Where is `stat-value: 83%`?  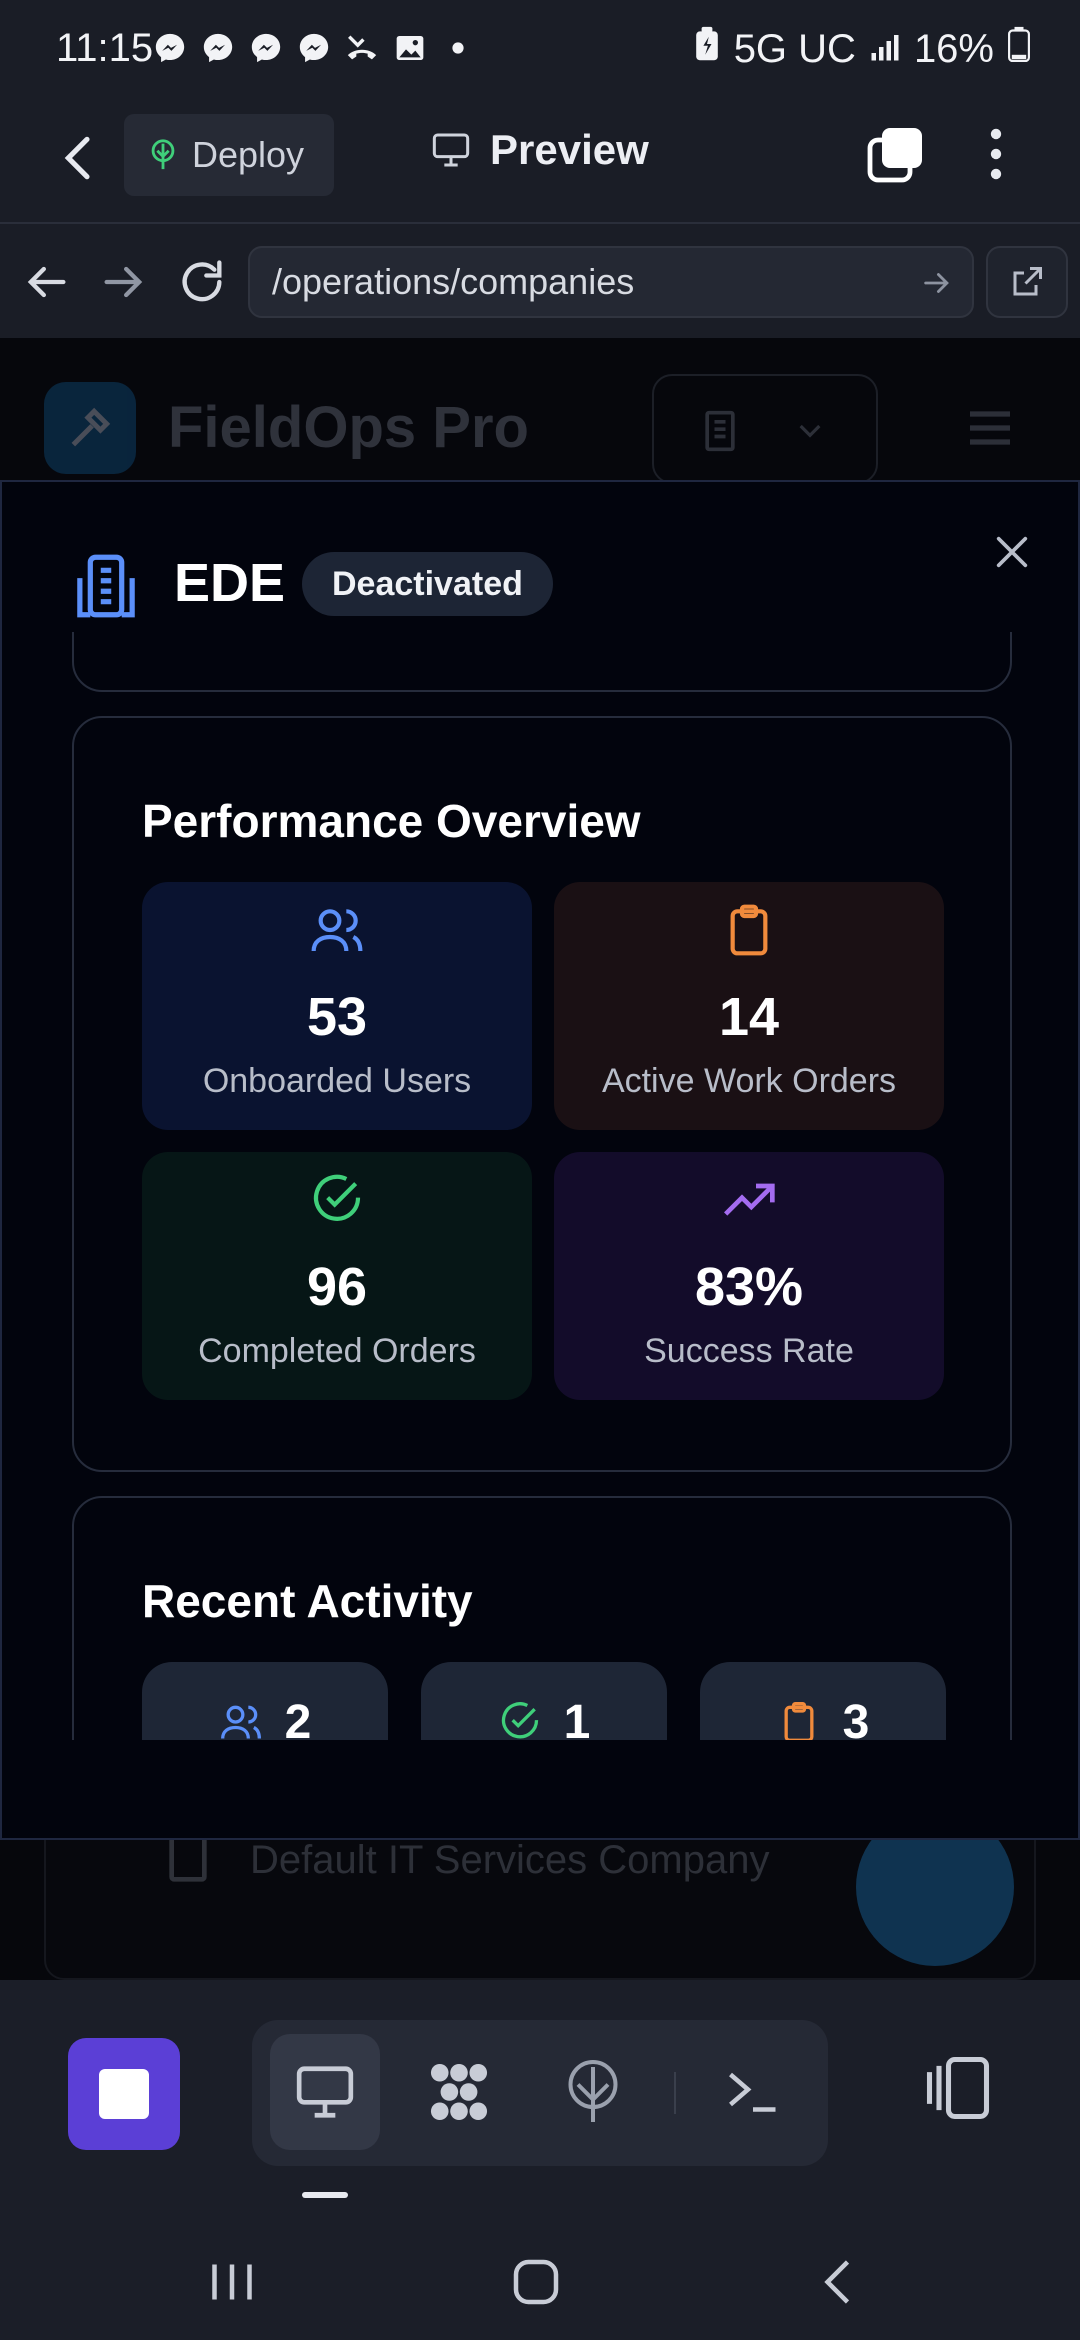 stat-value: 83% is located at coordinates (749, 1287).